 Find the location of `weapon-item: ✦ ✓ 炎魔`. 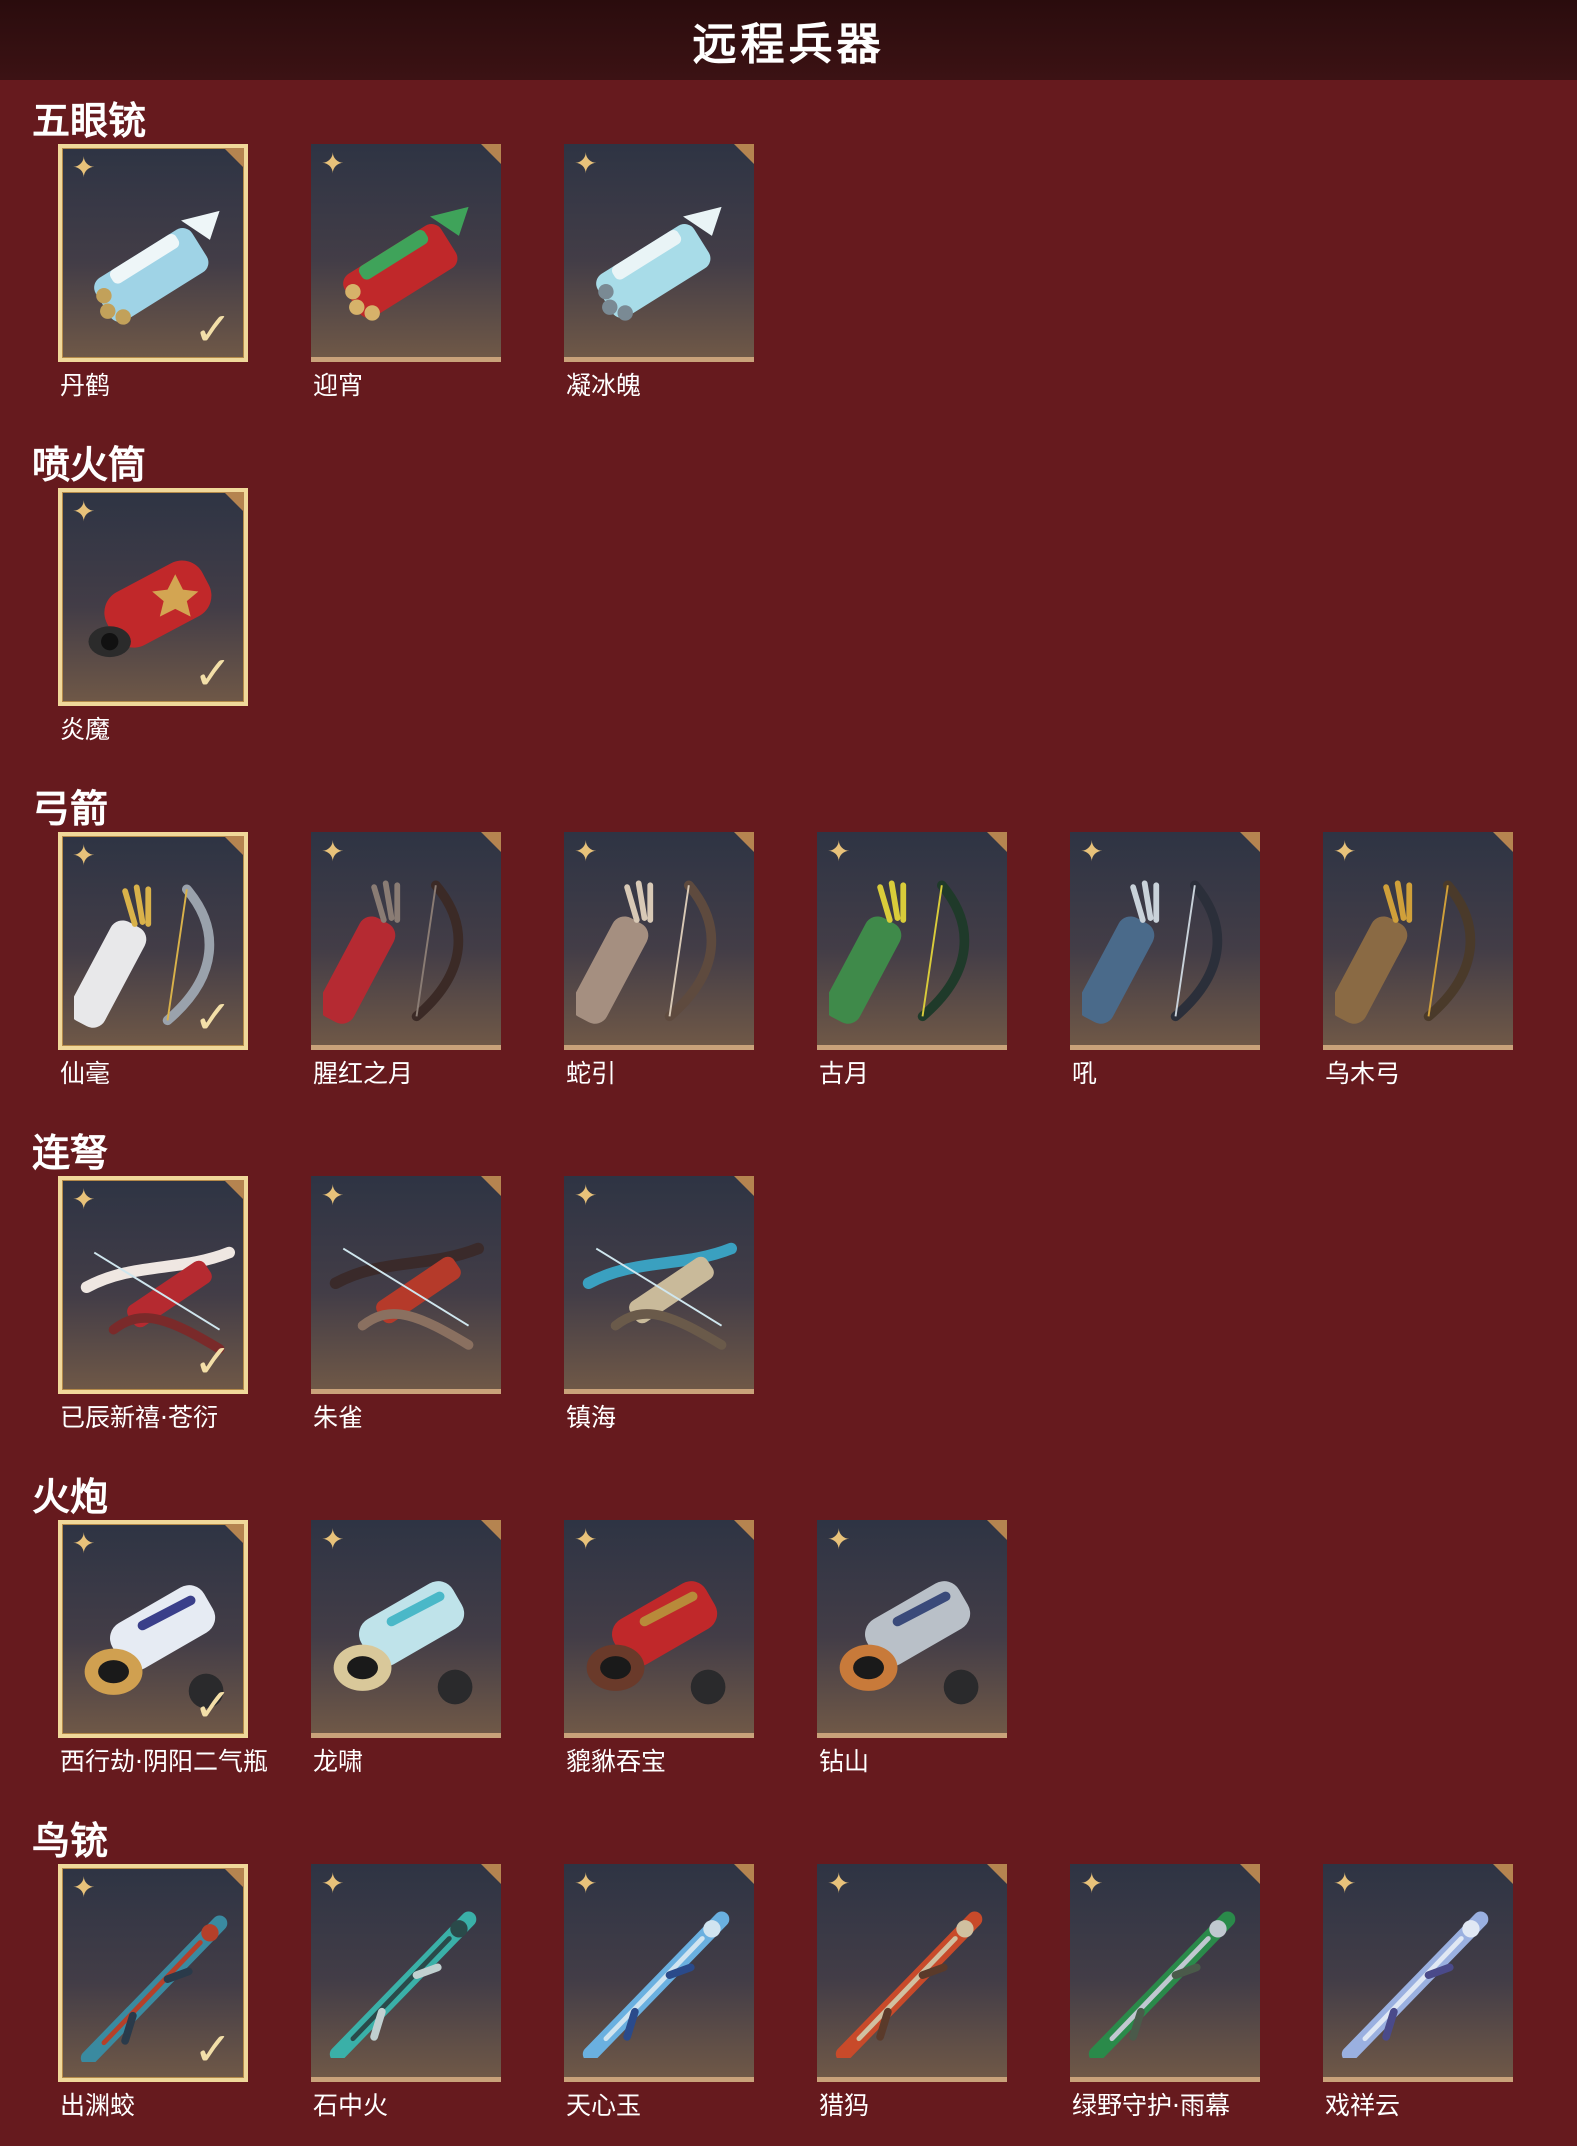

weapon-item: ✦ ✓ 炎魔 is located at coordinates (155, 617).